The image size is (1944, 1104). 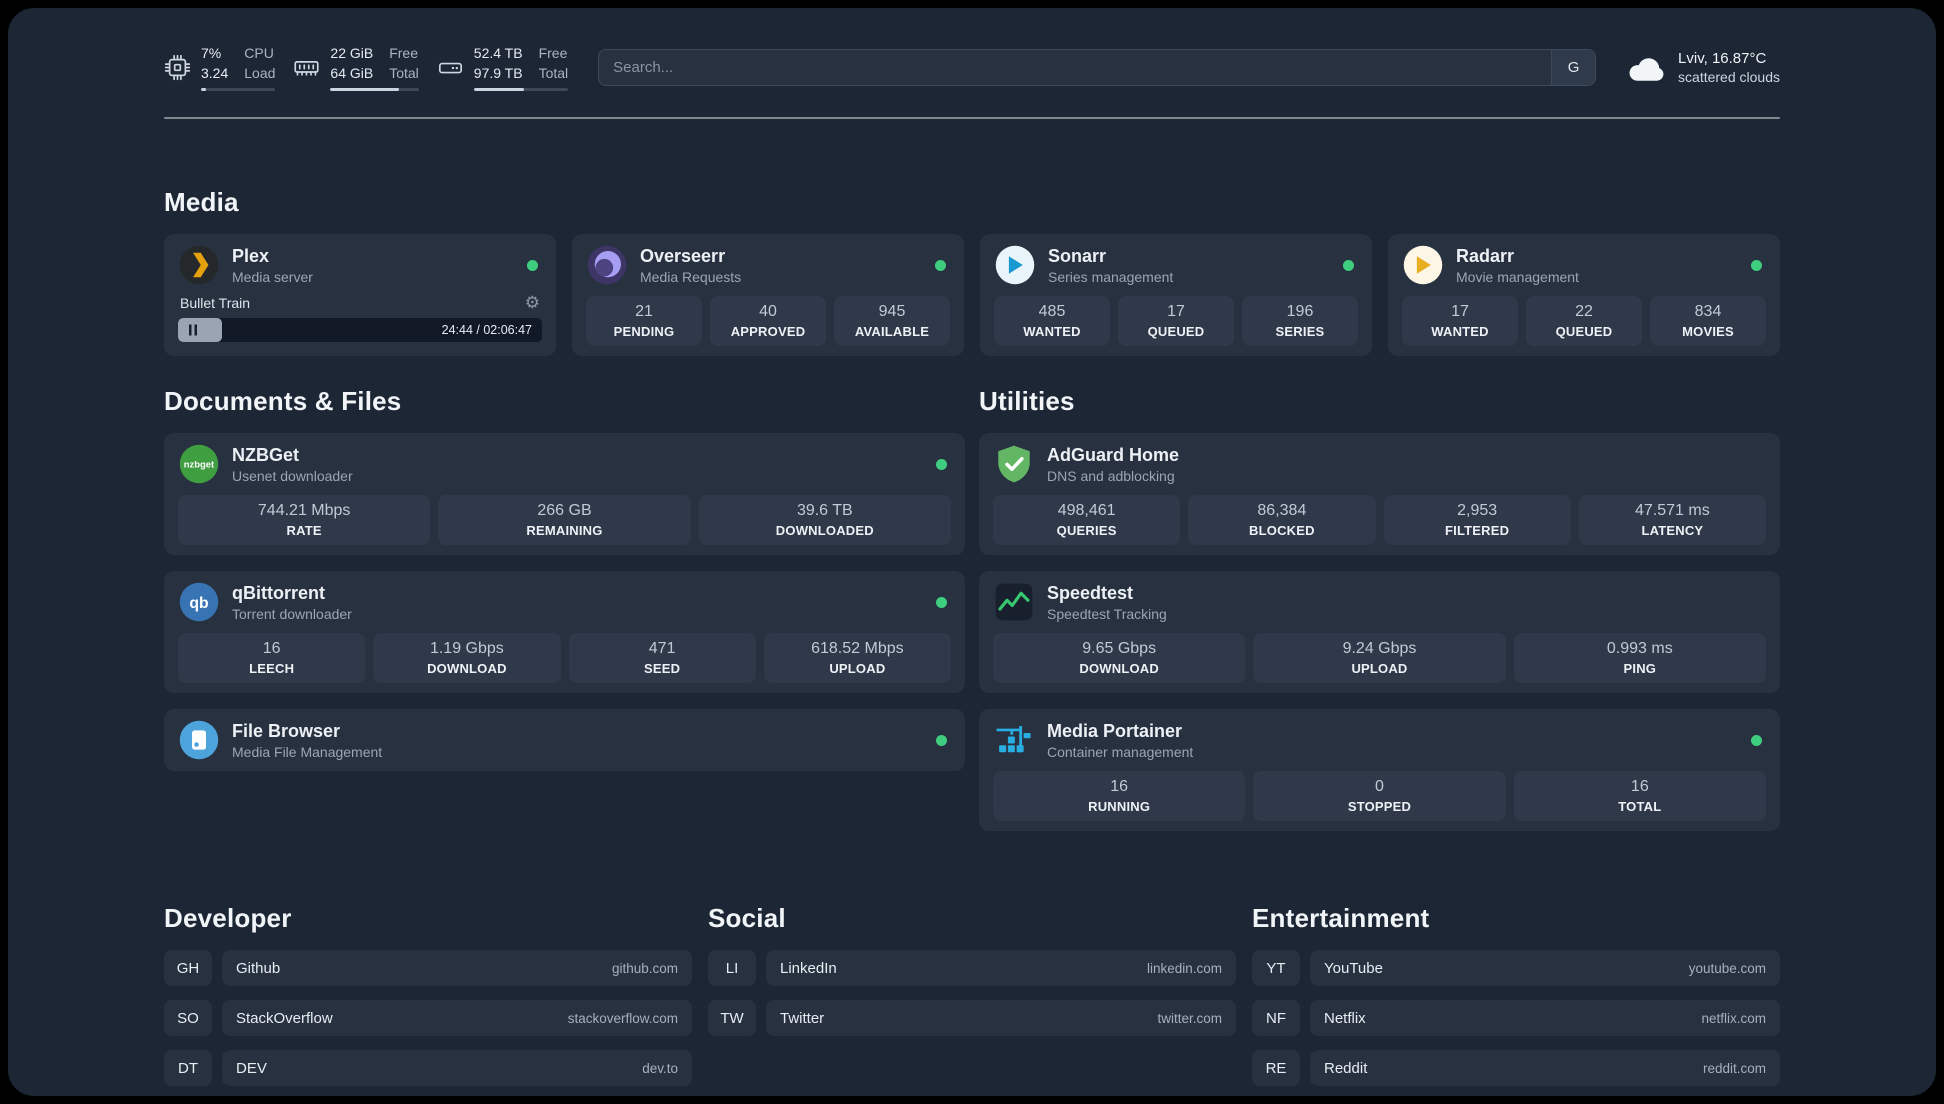 I want to click on app-name: Overseerr, so click(x=683, y=255).